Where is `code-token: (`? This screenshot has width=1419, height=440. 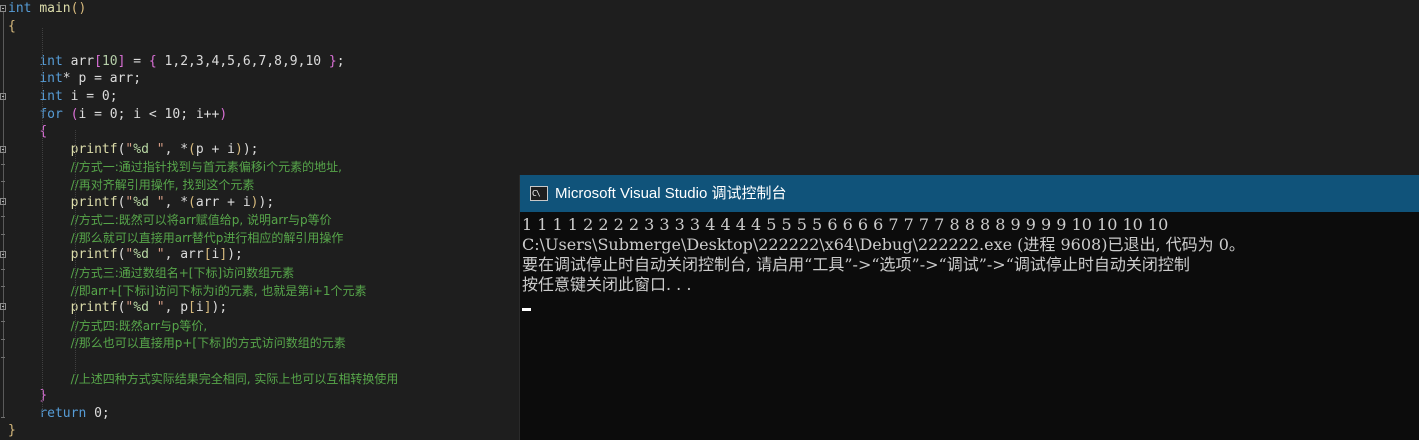 code-token: ( is located at coordinates (192, 202).